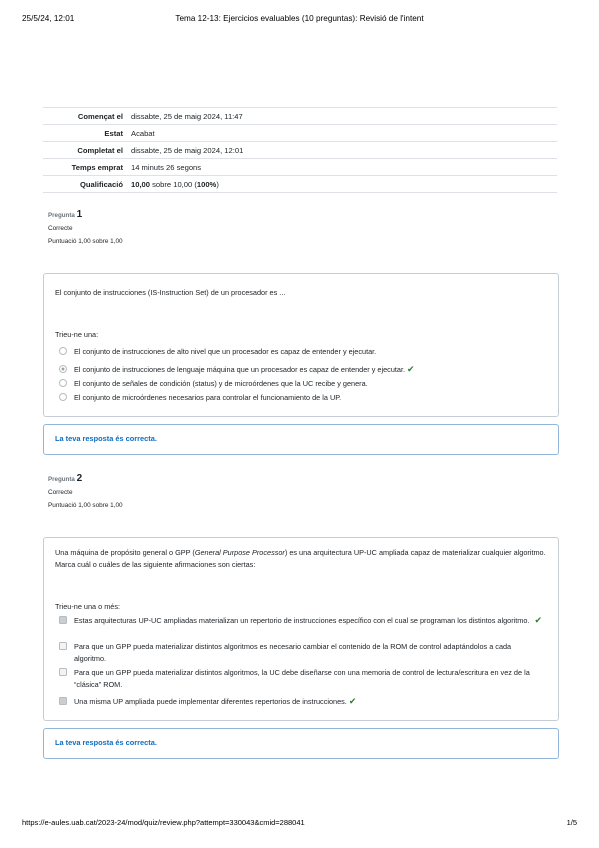 Image resolution: width=599 pixels, height=848 pixels. Describe the element at coordinates (206, 184) in the screenshot. I see `grade-percent: 100%` at that location.